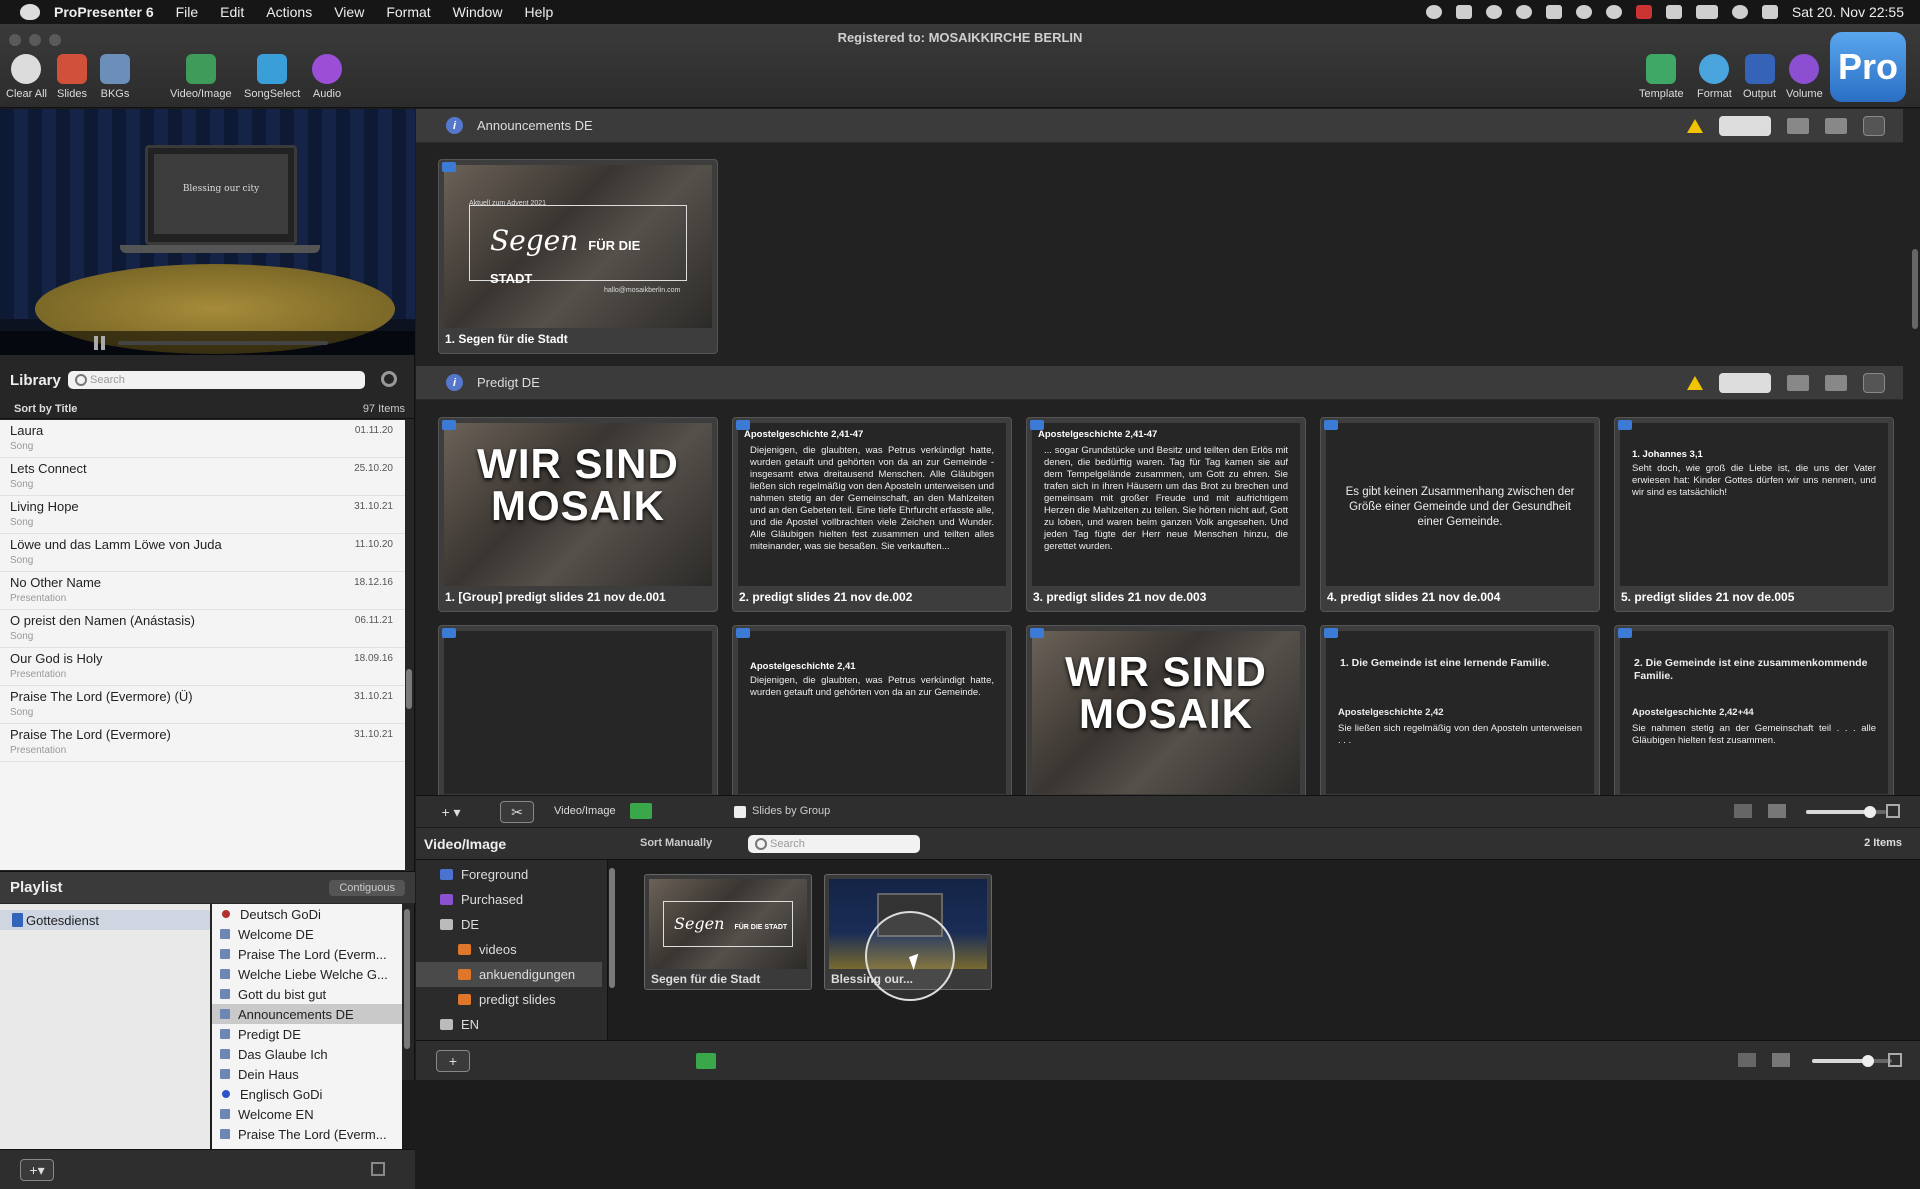 The height and width of the screenshot is (1189, 1920). What do you see at coordinates (1553, 12) in the screenshot?
I see `cloud-icon` at bounding box center [1553, 12].